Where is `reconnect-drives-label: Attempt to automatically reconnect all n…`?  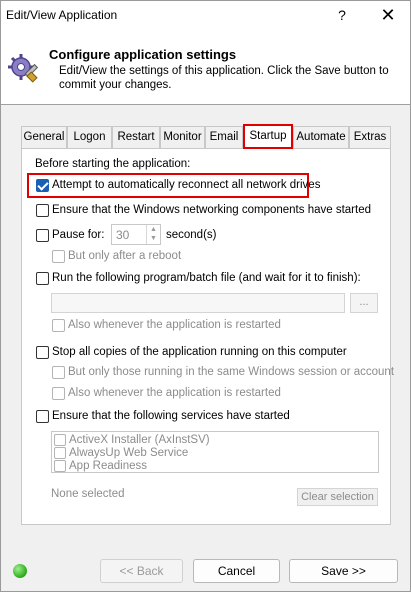 reconnect-drives-label: Attempt to automatically reconnect all n… is located at coordinates (186, 185).